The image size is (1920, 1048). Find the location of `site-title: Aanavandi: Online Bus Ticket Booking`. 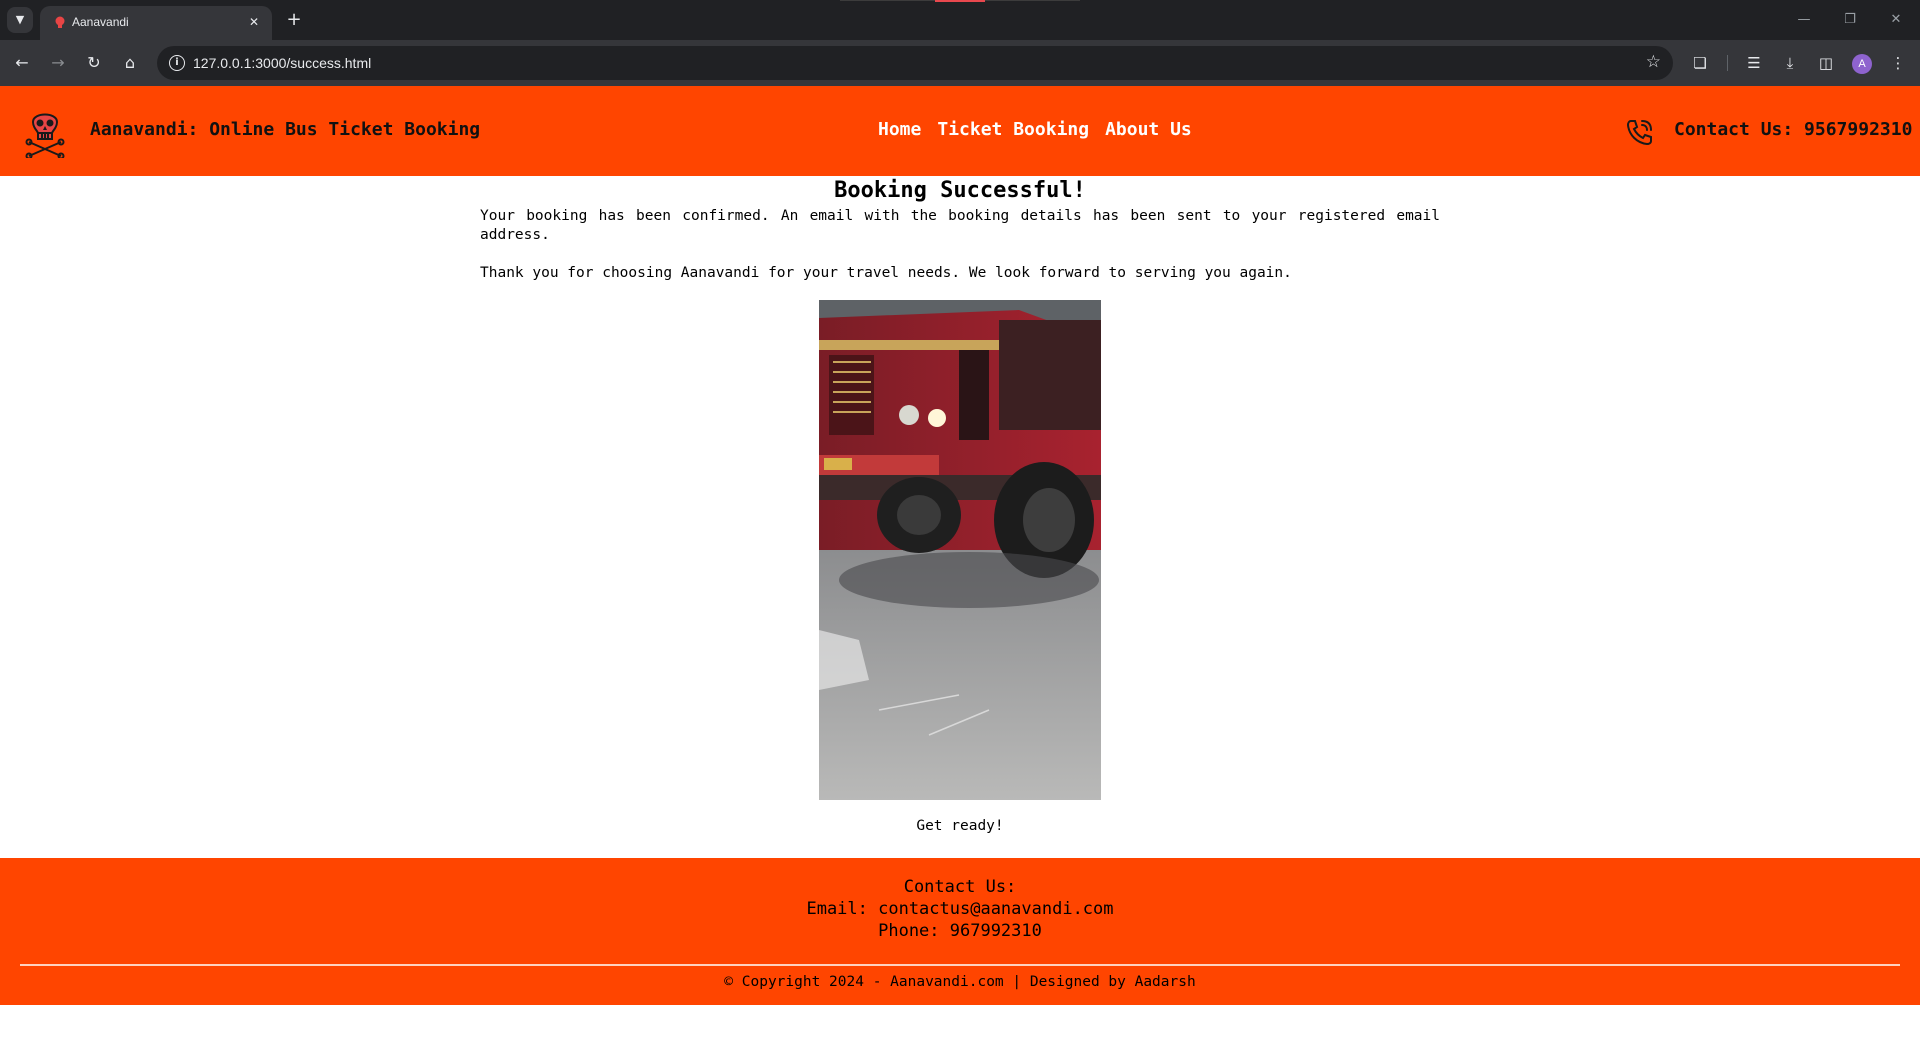

site-title: Aanavandi: Online Bus Ticket Booking is located at coordinates (285, 129).